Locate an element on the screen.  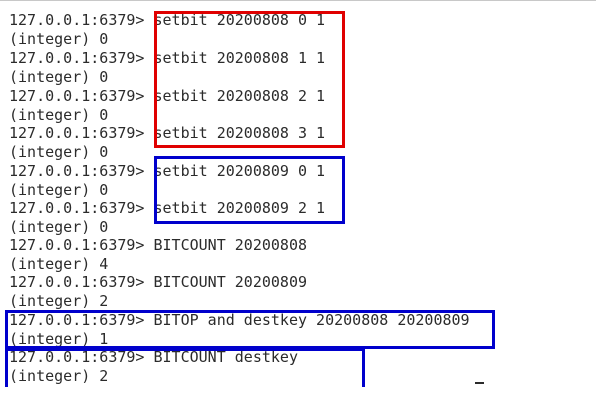
highlight-box-blue-setbit is located at coordinates (249, 190).